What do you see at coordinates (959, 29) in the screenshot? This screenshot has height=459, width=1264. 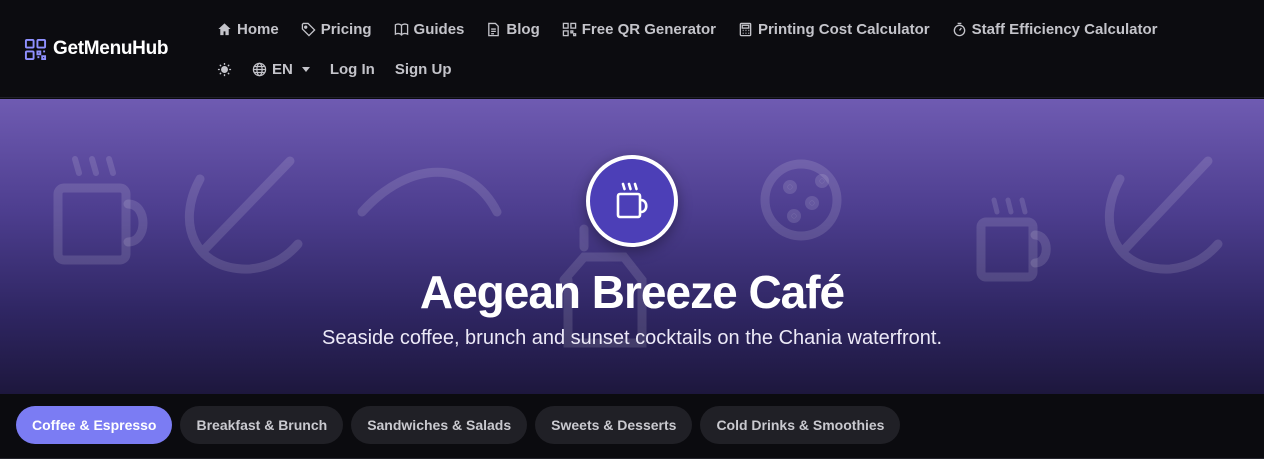 I see `stopwatch-icon` at bounding box center [959, 29].